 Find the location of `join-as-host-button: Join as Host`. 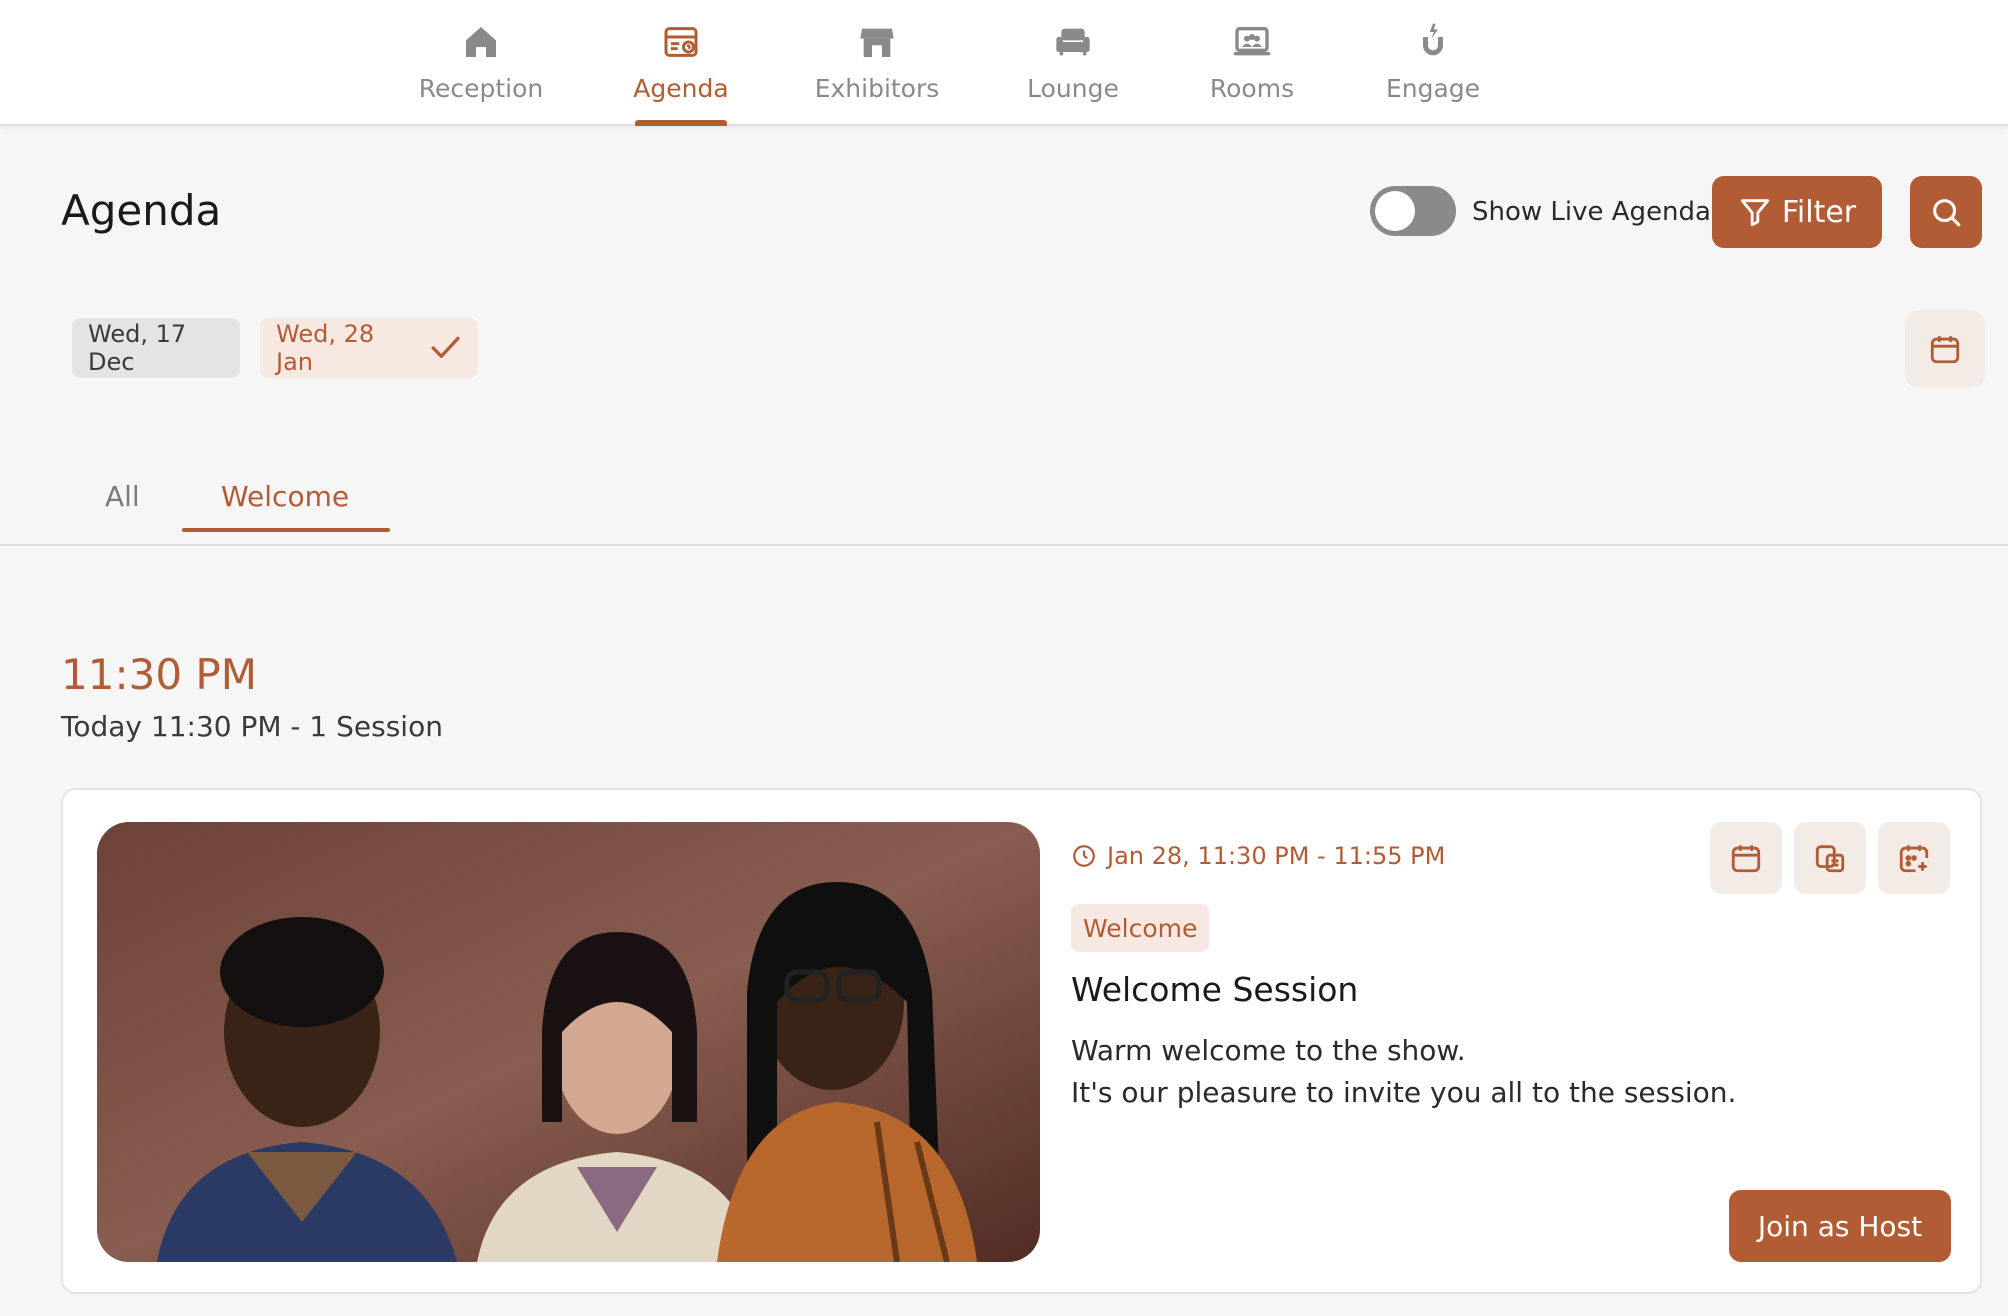

join-as-host-button: Join as Host is located at coordinates (1840, 1226).